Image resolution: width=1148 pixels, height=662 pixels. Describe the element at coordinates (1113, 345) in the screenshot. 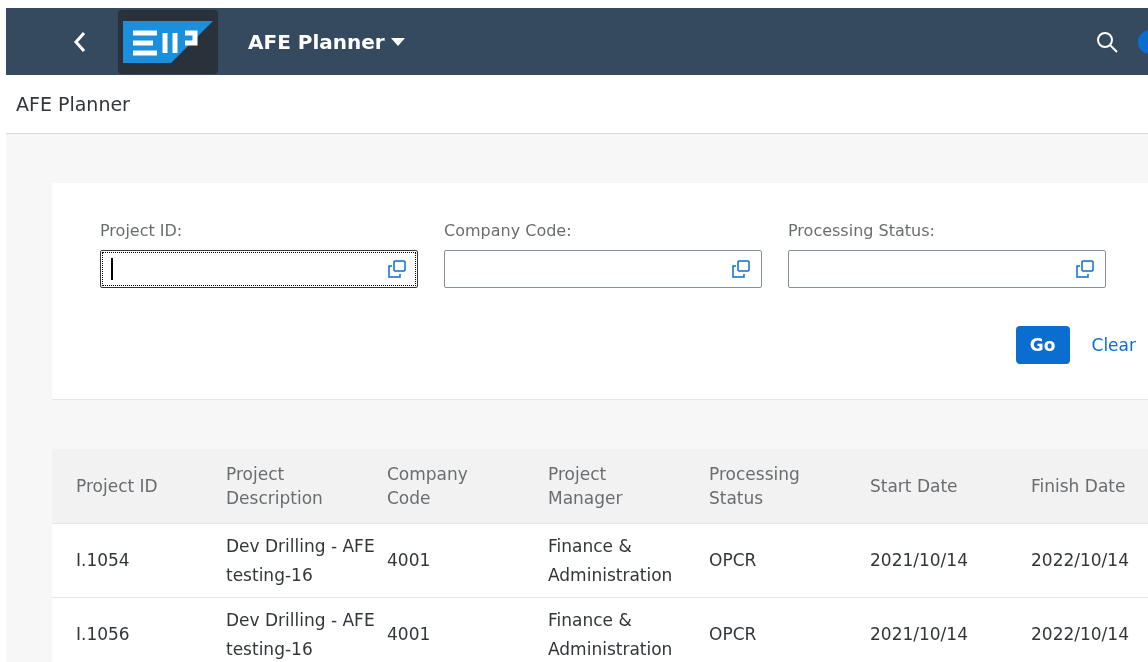

I see `clear-link: Clear` at that location.